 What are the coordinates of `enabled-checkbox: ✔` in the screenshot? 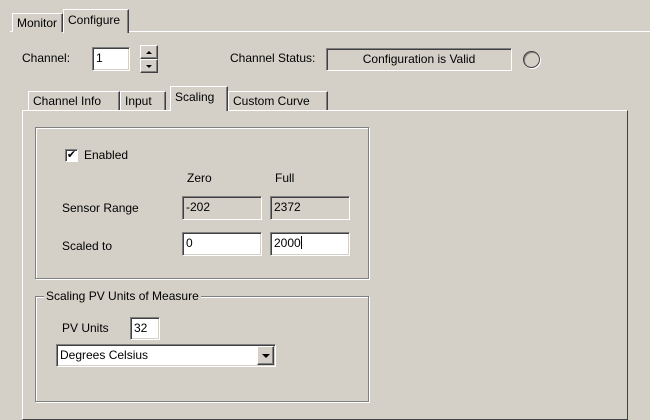 It's located at (71, 155).